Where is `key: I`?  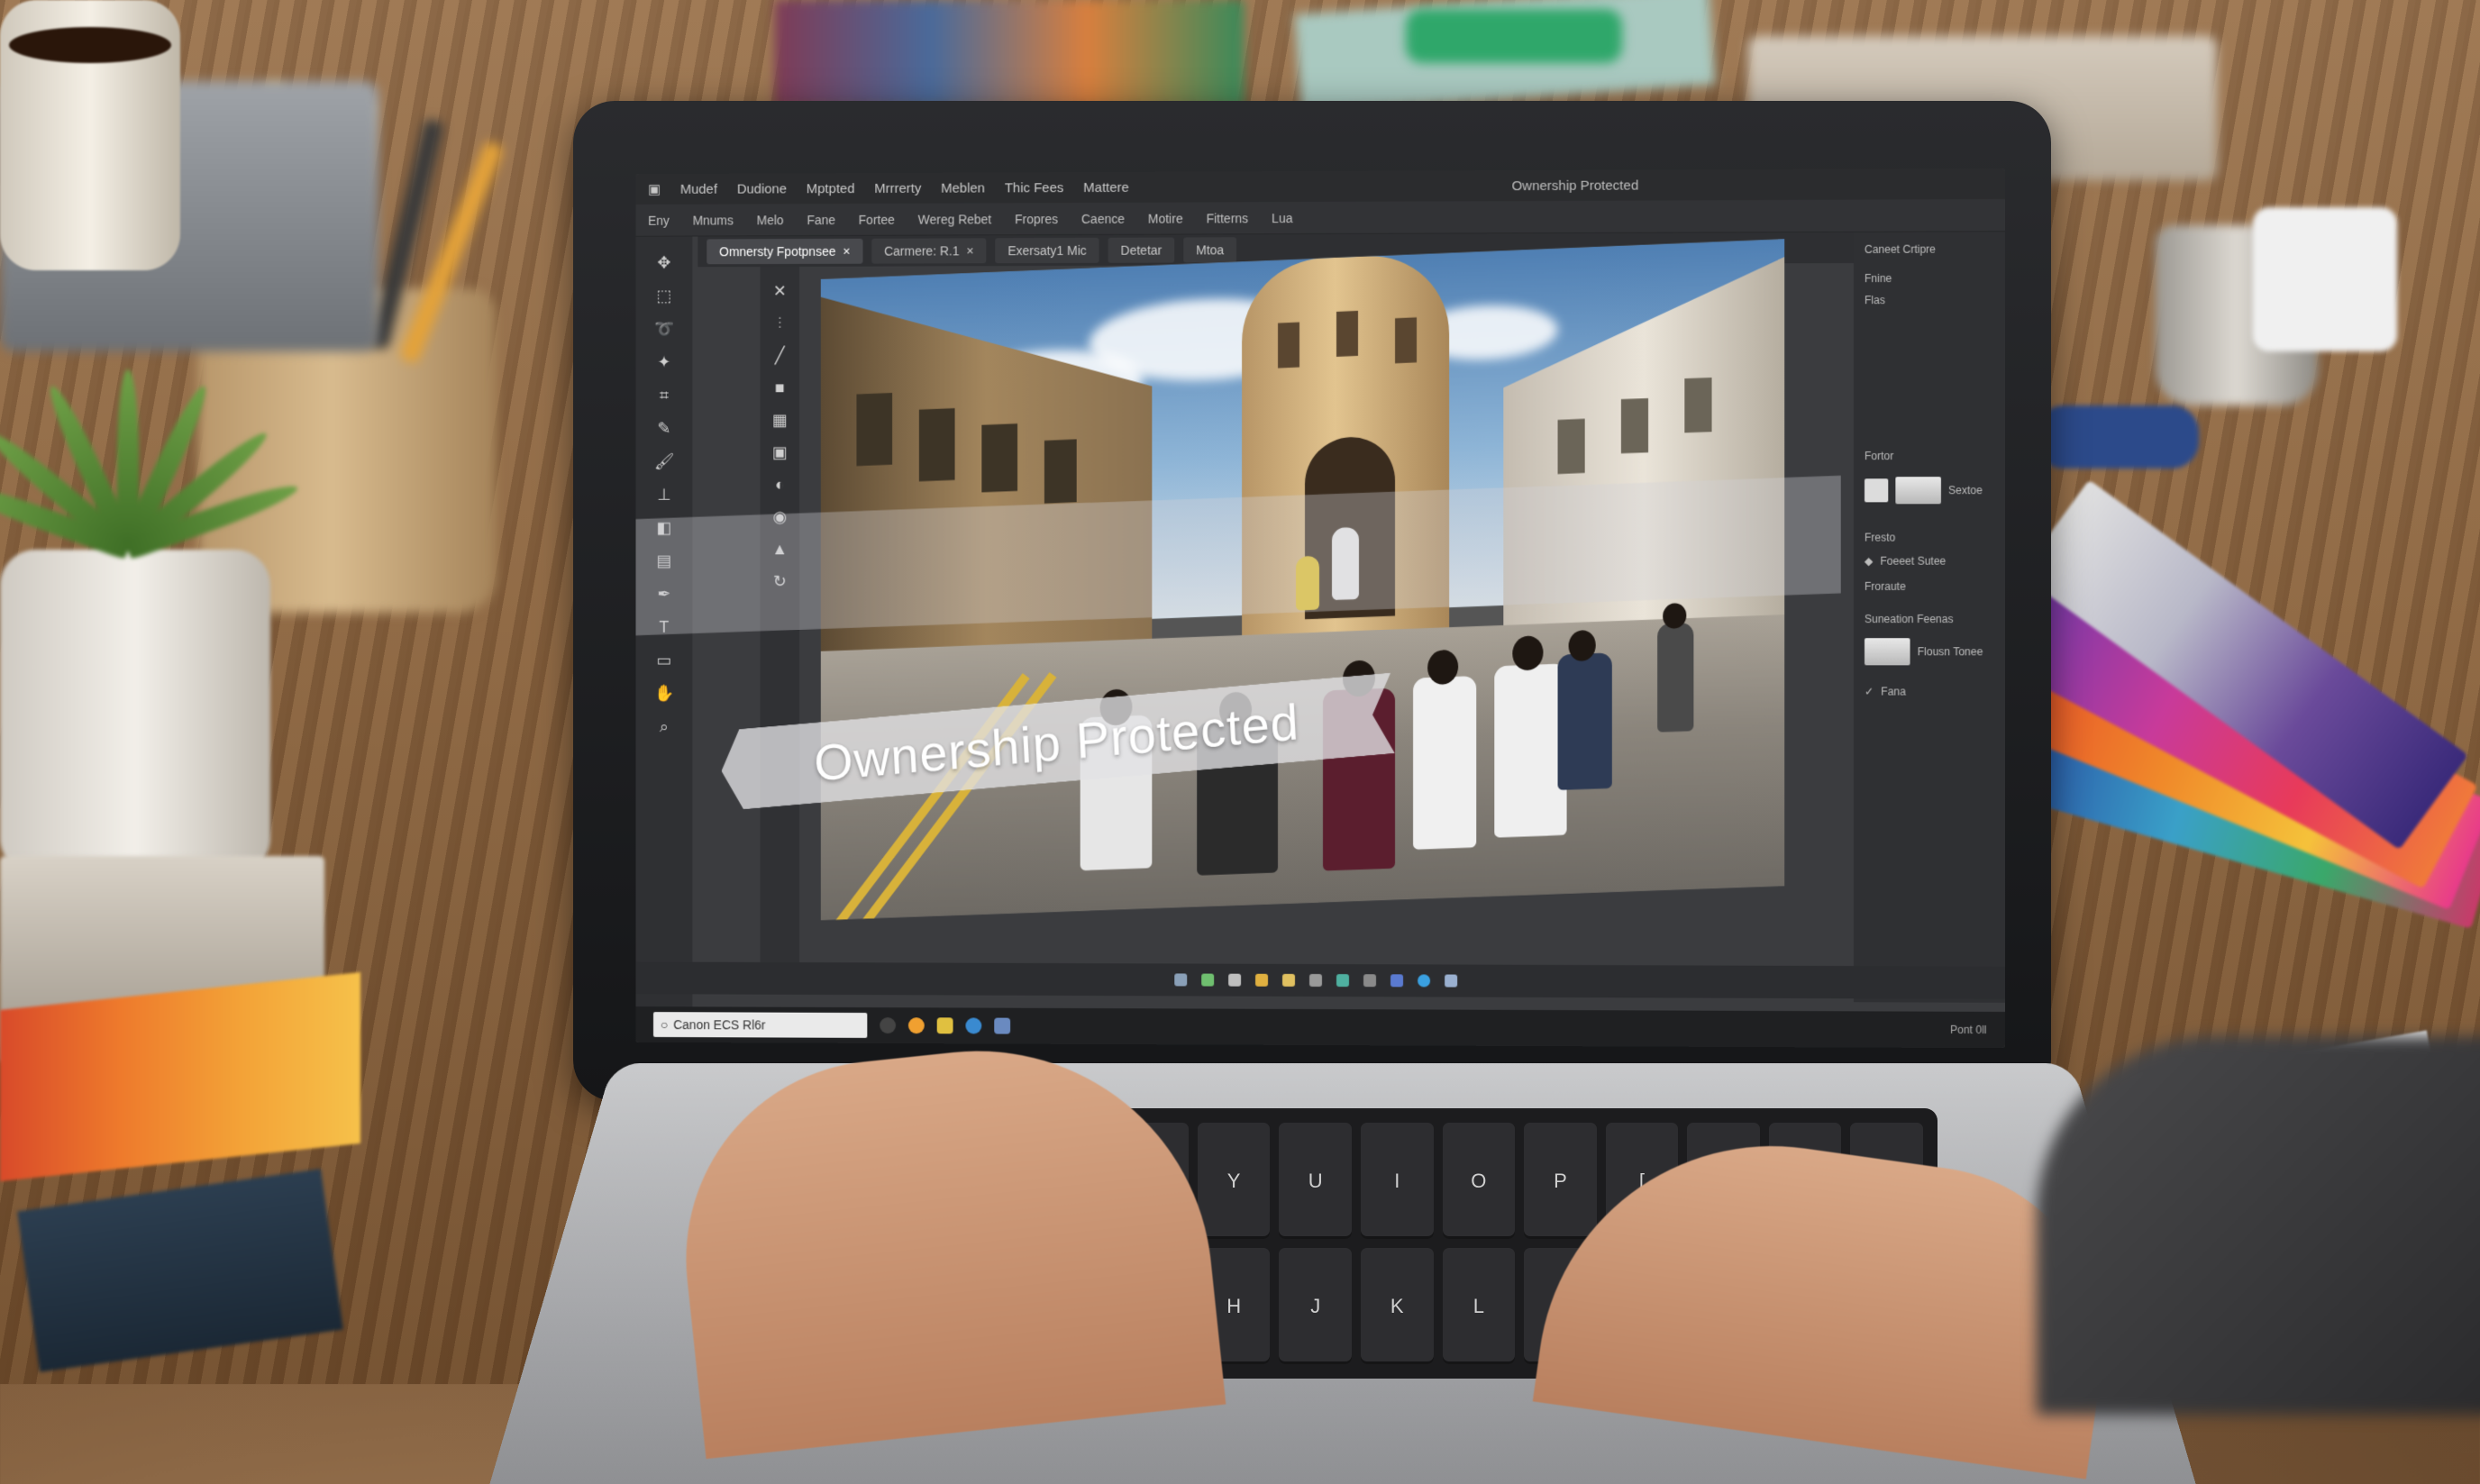
key: I is located at coordinates (1397, 1181).